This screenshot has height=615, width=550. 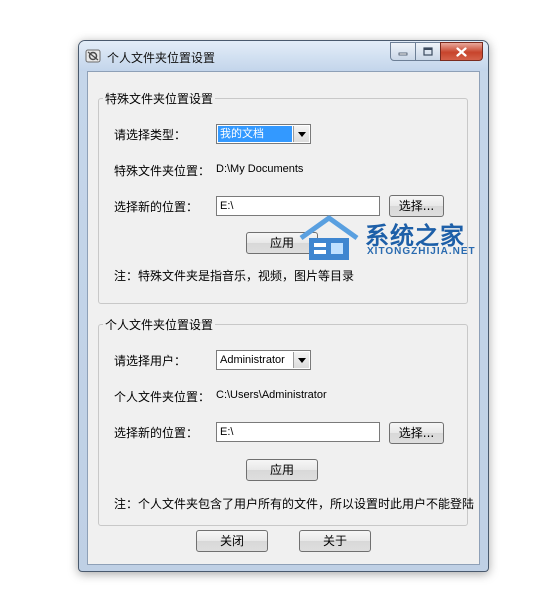 What do you see at coordinates (335, 541) in the screenshot?
I see `about-button: 关于` at bounding box center [335, 541].